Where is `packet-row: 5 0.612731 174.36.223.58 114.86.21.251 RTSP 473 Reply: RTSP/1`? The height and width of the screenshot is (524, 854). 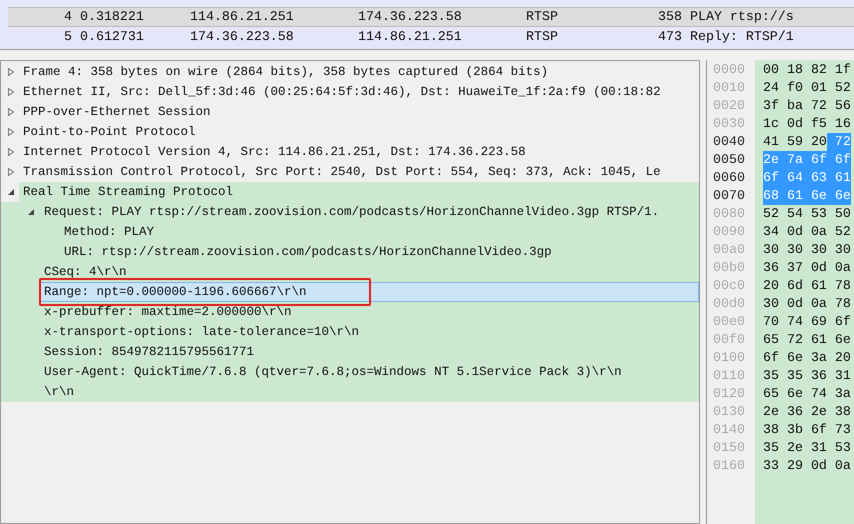
packet-row: 5 0.612731 174.36.223.58 114.86.21.251 RTSP 473 Reply: RTSP/1 is located at coordinates (431, 37).